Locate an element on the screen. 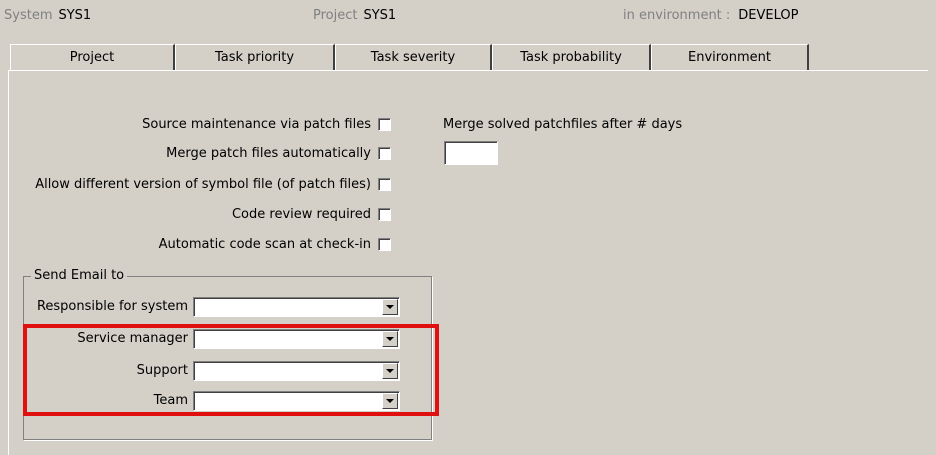 The image size is (936, 455). merge-days-label: Merge solved patchfiles after # days is located at coordinates (563, 124).